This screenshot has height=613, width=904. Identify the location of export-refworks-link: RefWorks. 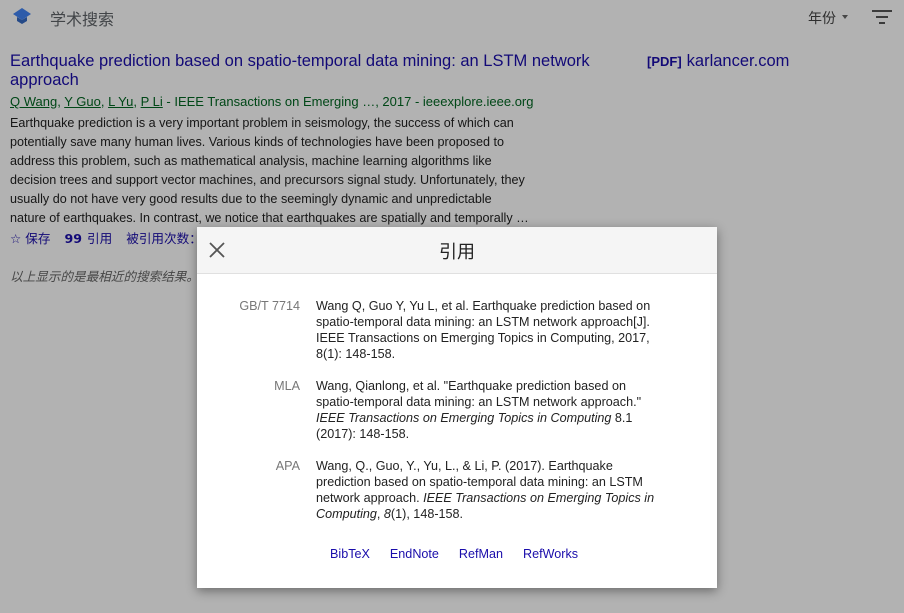
(550, 554).